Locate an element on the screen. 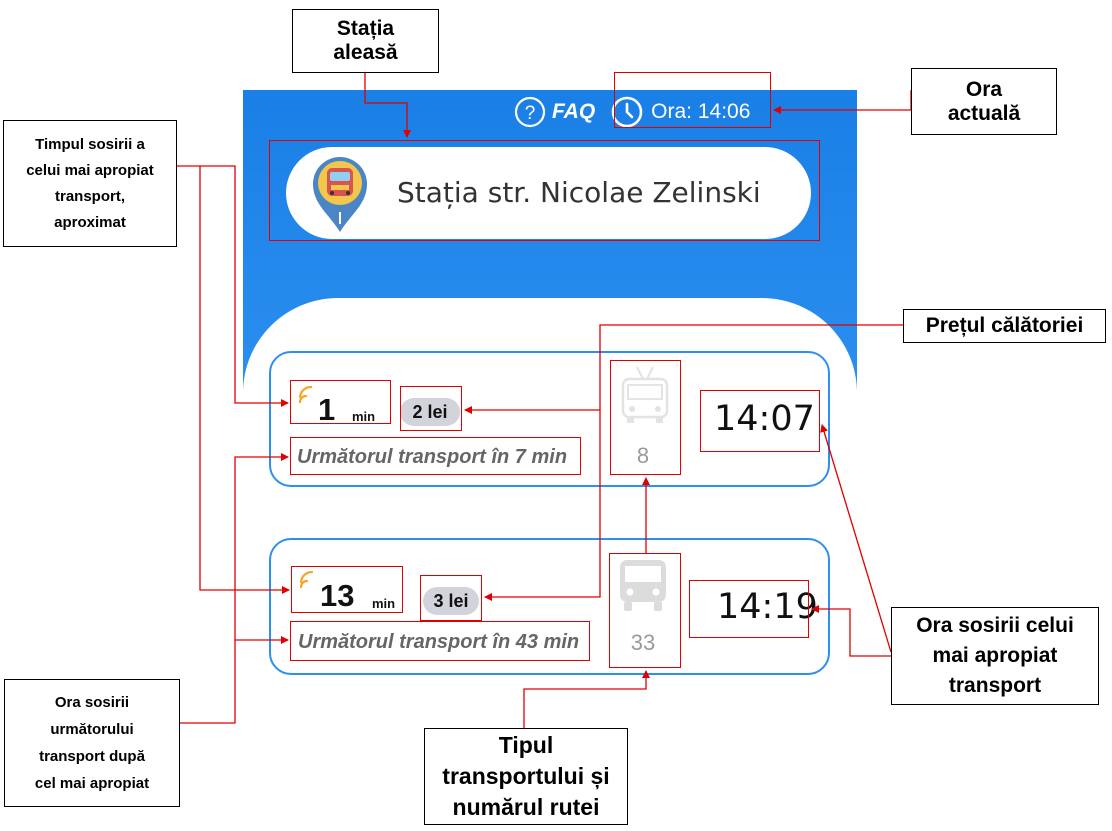 Image resolution: width=1112 pixels, height=831 pixels. callout-vehicle-type-route: Tipul transportului și numărul rutei is located at coordinates (526, 776).